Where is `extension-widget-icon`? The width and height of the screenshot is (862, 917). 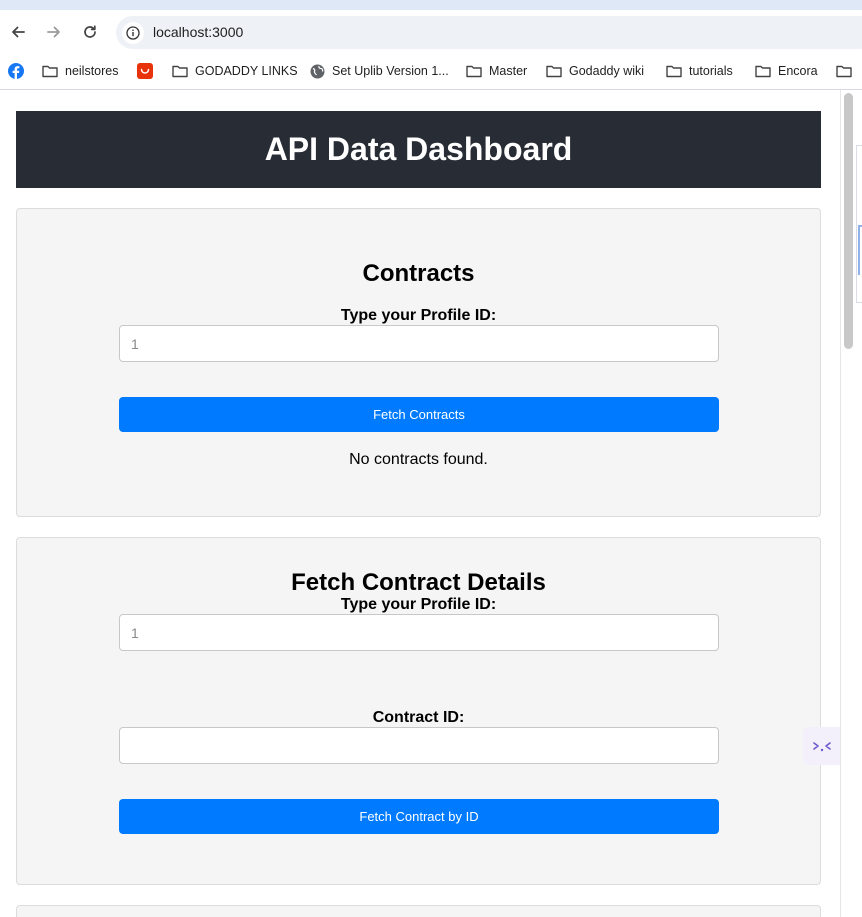
extension-widget-icon is located at coordinates (821, 747).